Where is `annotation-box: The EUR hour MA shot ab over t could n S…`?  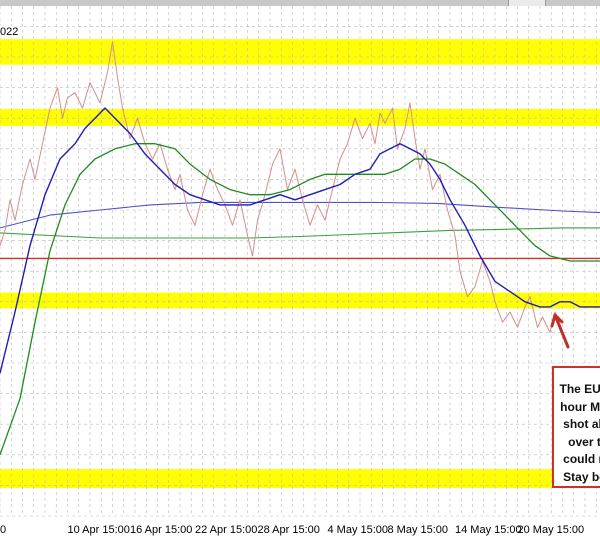 annotation-box: The EUR hour MA shot ab over t could n S… is located at coordinates (576, 427).